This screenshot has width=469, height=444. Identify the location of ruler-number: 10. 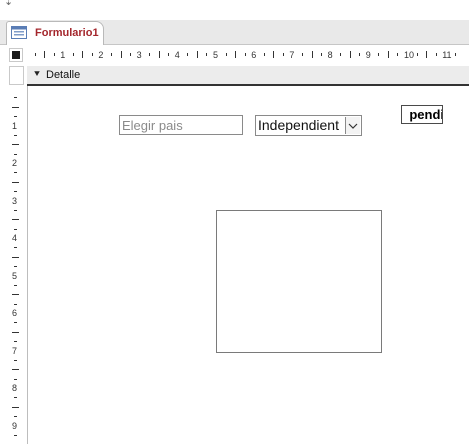
(409, 55).